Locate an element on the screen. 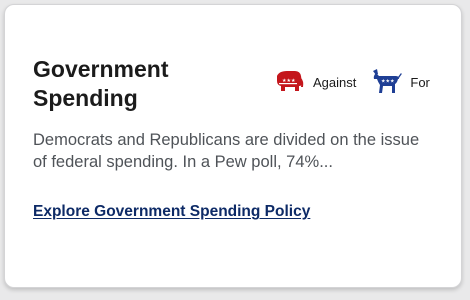  republican-stance: ★★★ Against is located at coordinates (314, 82).